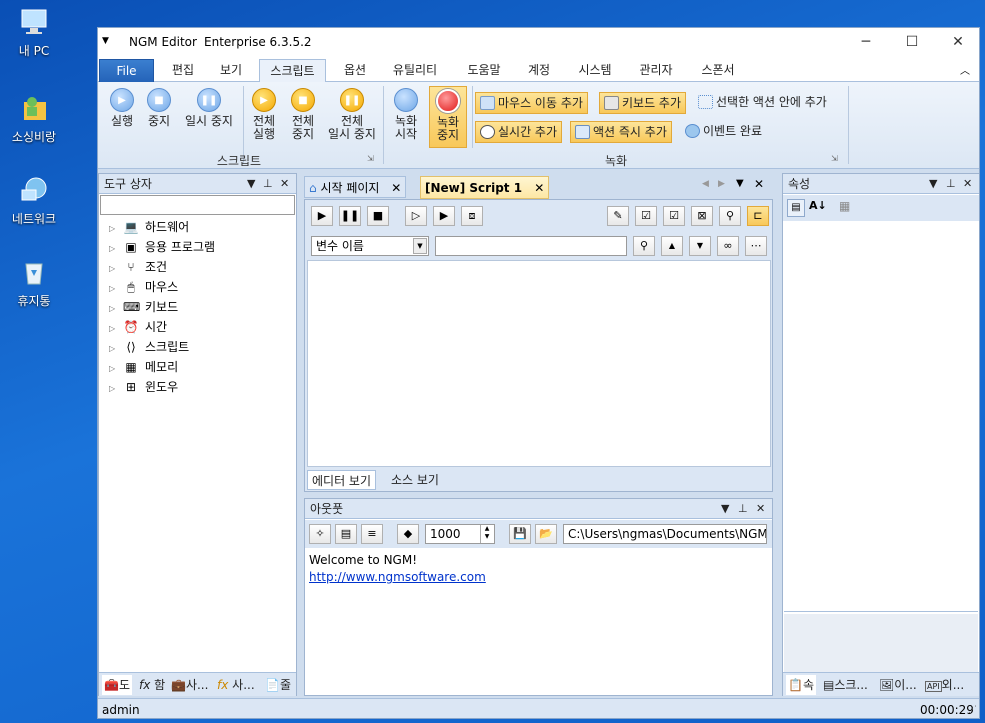 The height and width of the screenshot is (723, 985). I want to click on menu-lines-icon: ≡, so click(372, 534).